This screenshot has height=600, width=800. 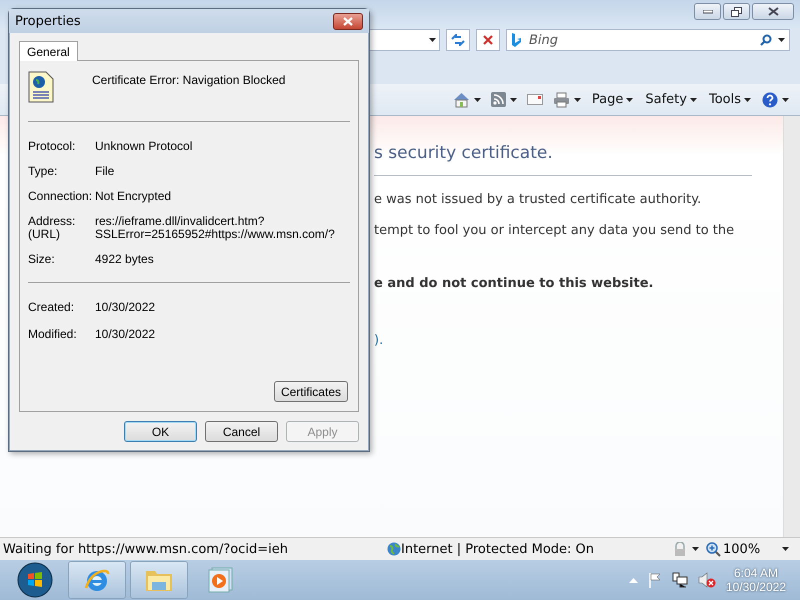 I want to click on close-button, so click(x=773, y=11).